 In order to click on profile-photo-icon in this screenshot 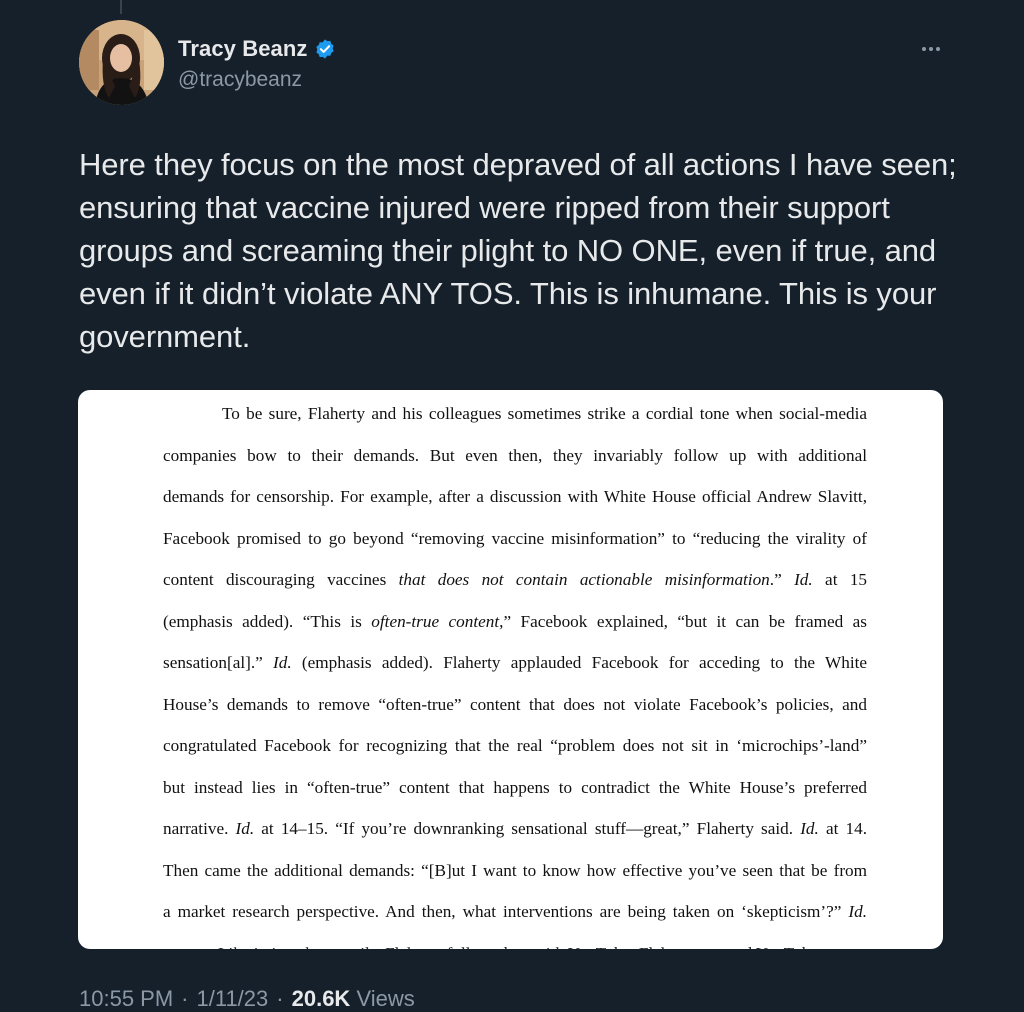, I will do `click(121, 62)`.